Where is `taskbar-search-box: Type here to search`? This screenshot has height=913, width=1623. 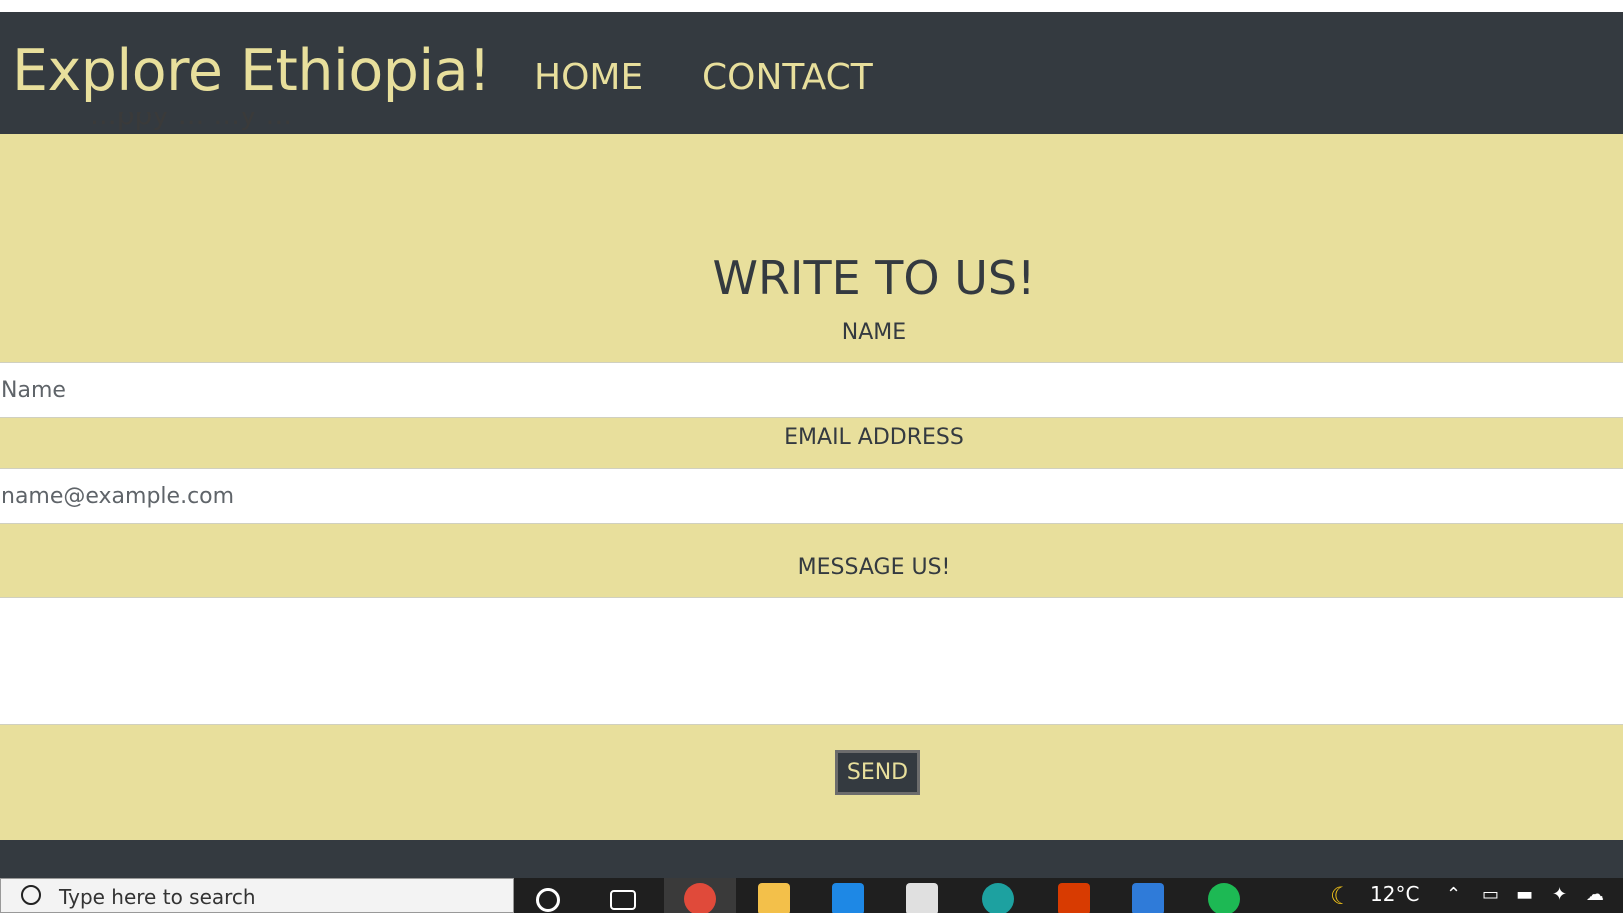
taskbar-search-box: Type here to search is located at coordinates (257, 895).